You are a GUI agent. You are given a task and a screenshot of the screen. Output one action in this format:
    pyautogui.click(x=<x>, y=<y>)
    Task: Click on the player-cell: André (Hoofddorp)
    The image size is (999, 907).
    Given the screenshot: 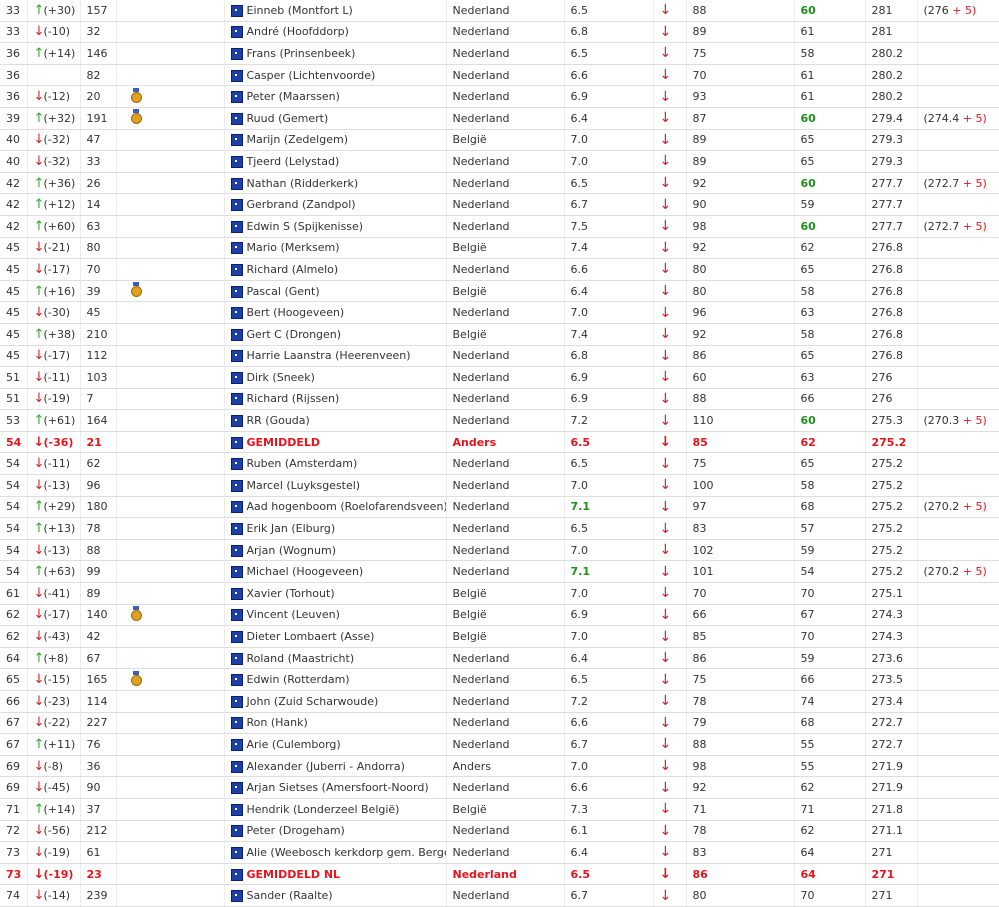 What is the action you would take?
    pyautogui.click(x=335, y=32)
    